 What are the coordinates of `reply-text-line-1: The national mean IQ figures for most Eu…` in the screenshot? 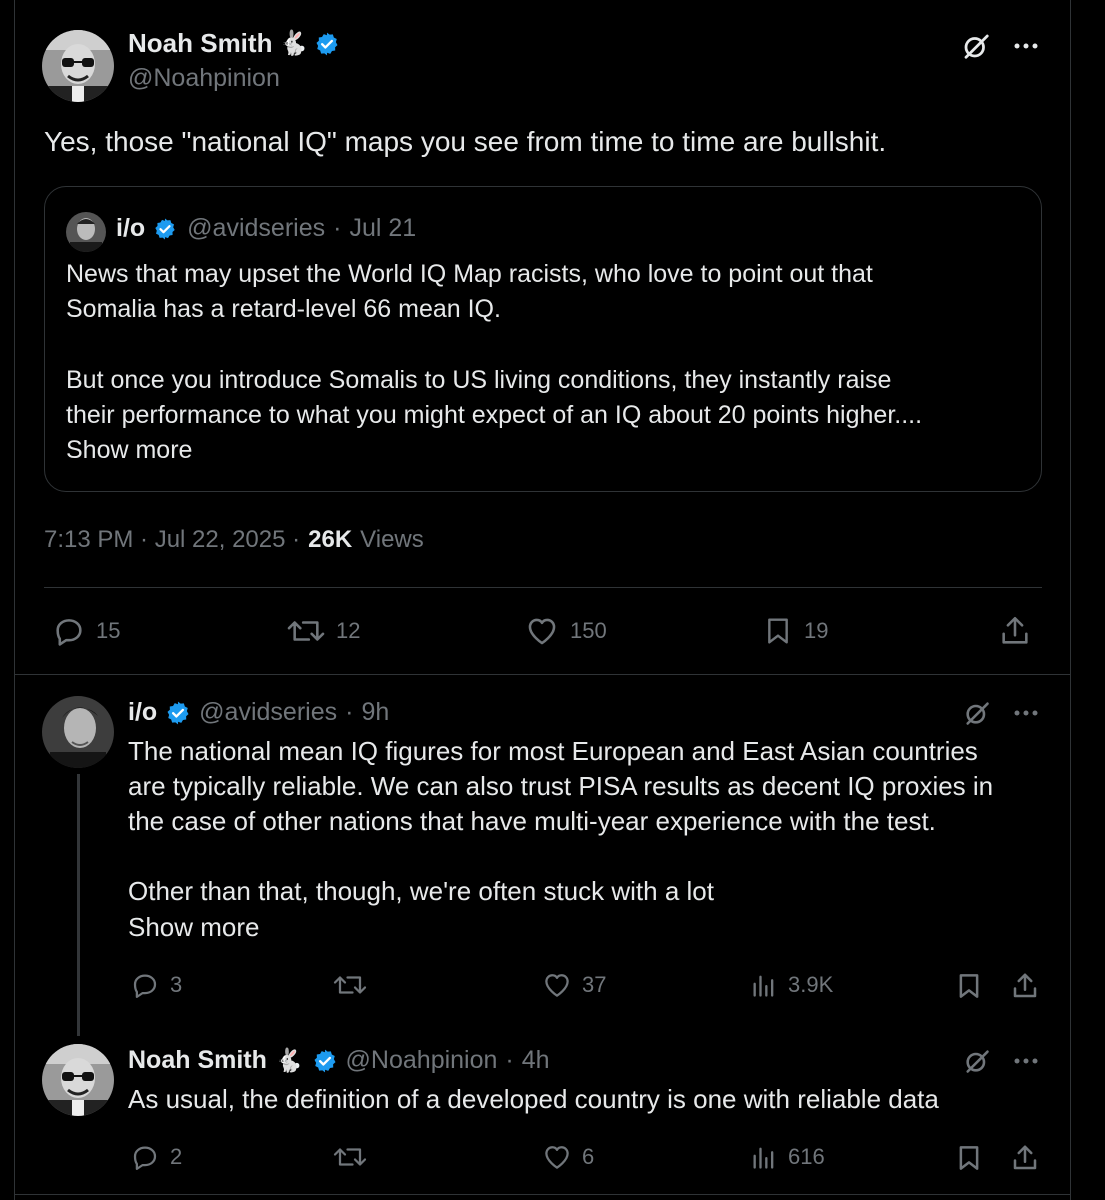 It's located at (553, 751).